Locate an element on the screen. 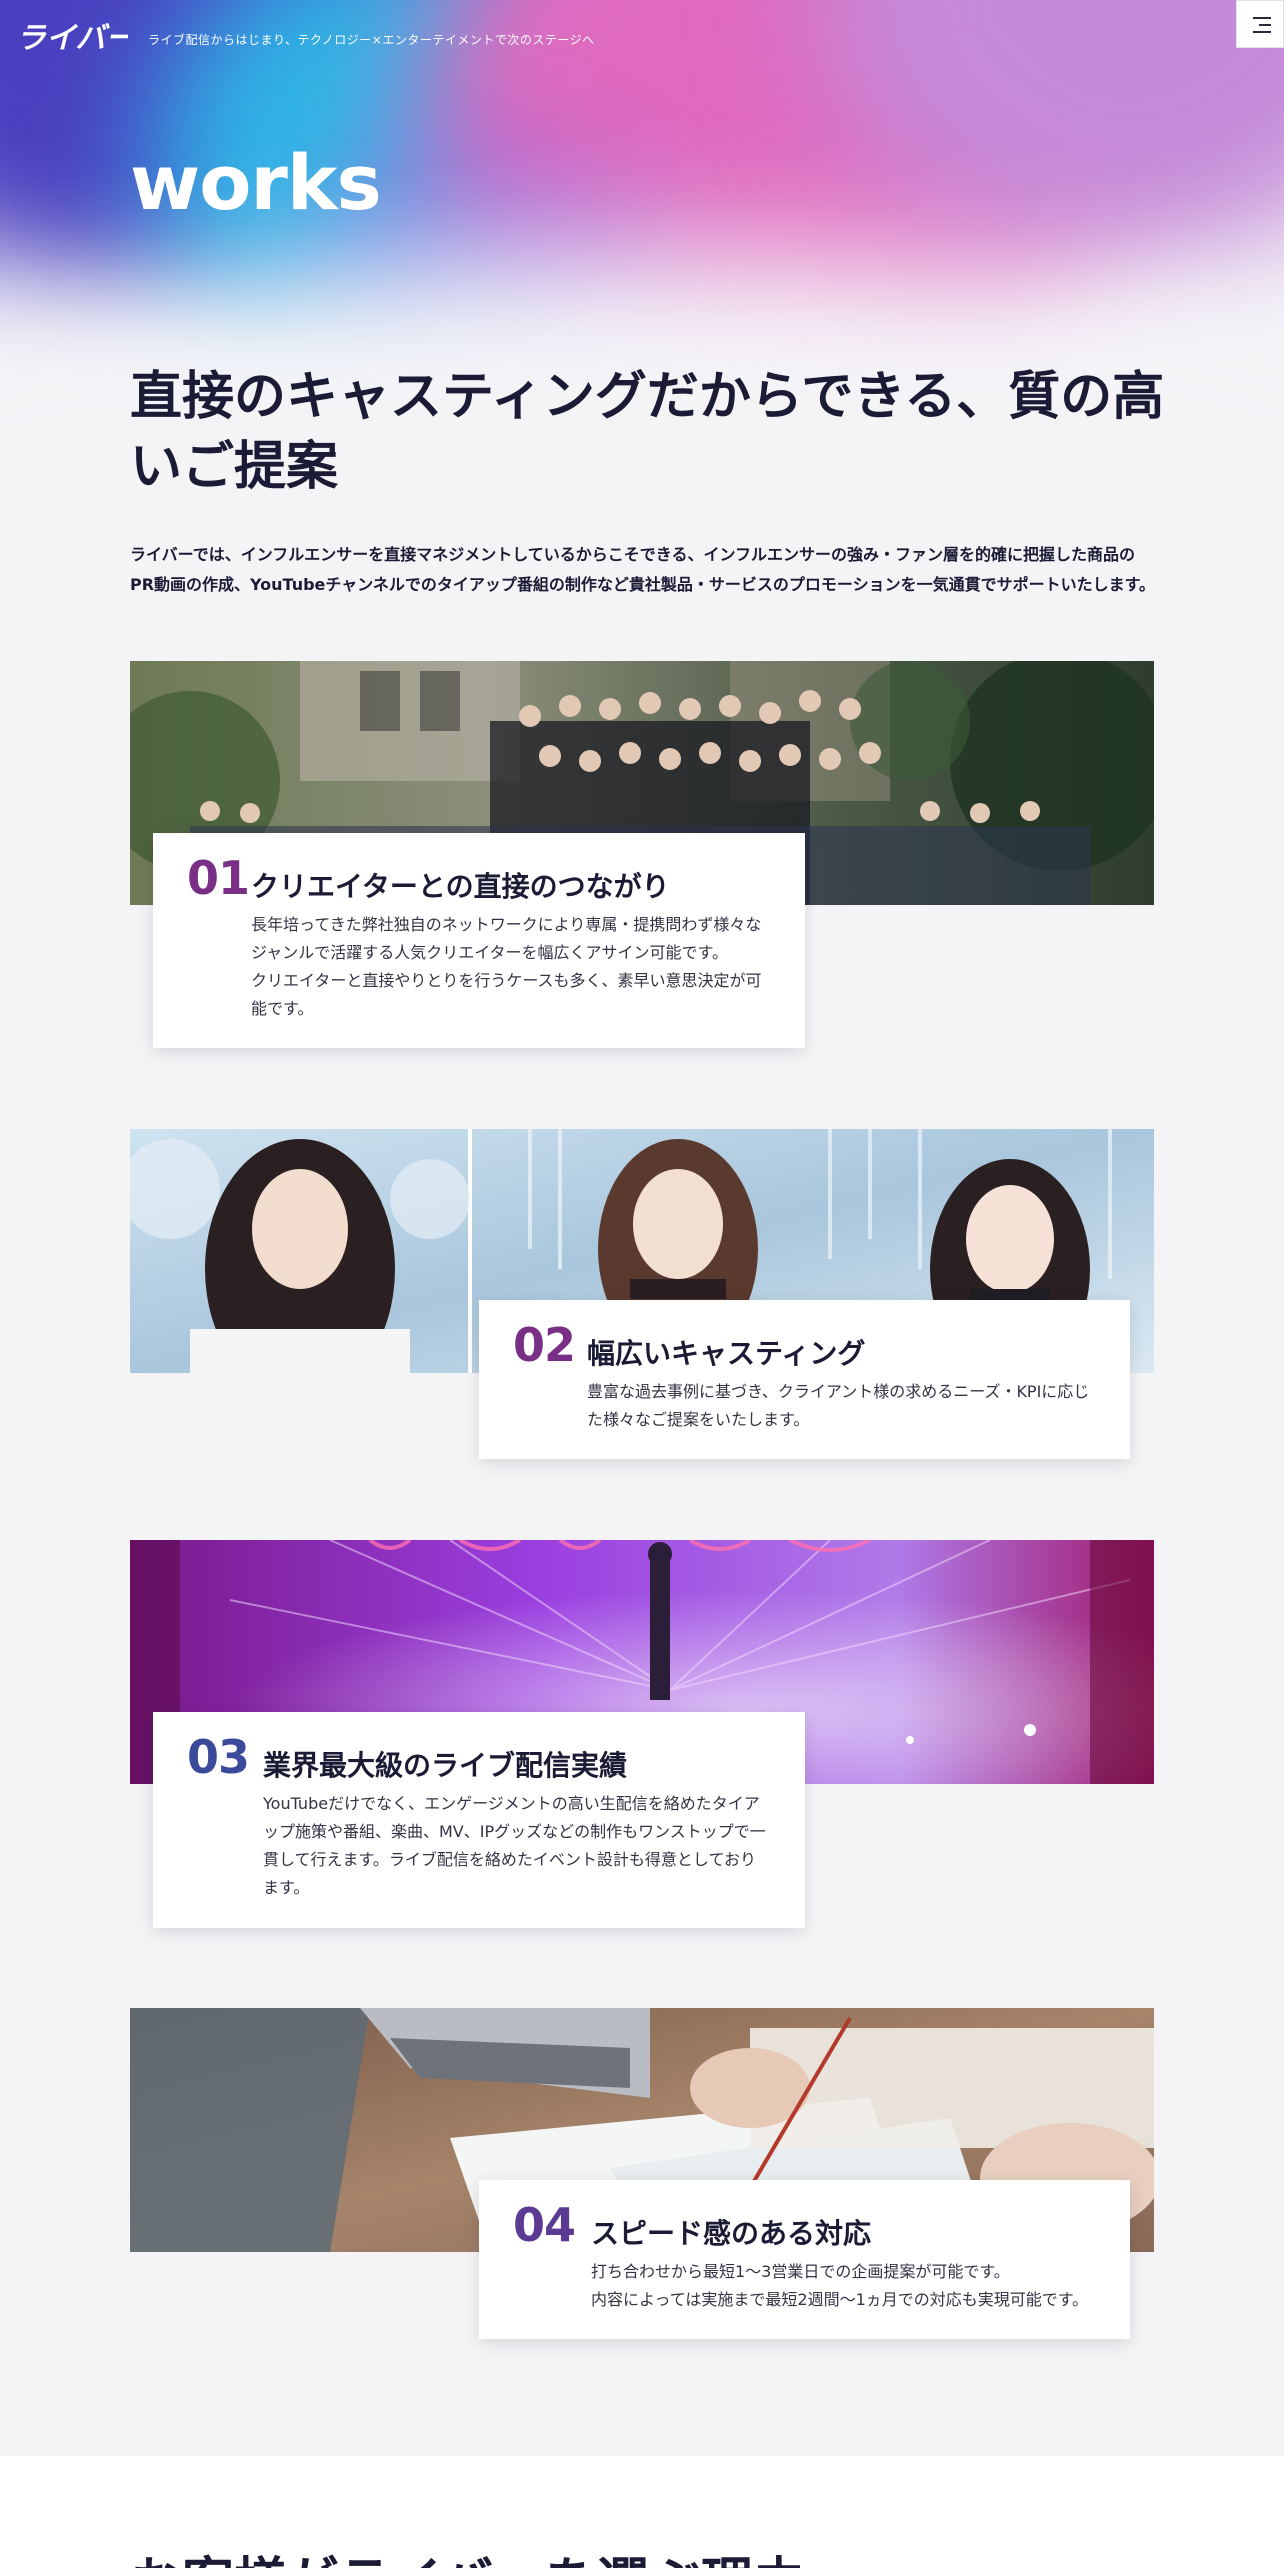 This screenshot has height=2568, width=1284. feature-title: スピード感のある対応 is located at coordinates (731, 2233).